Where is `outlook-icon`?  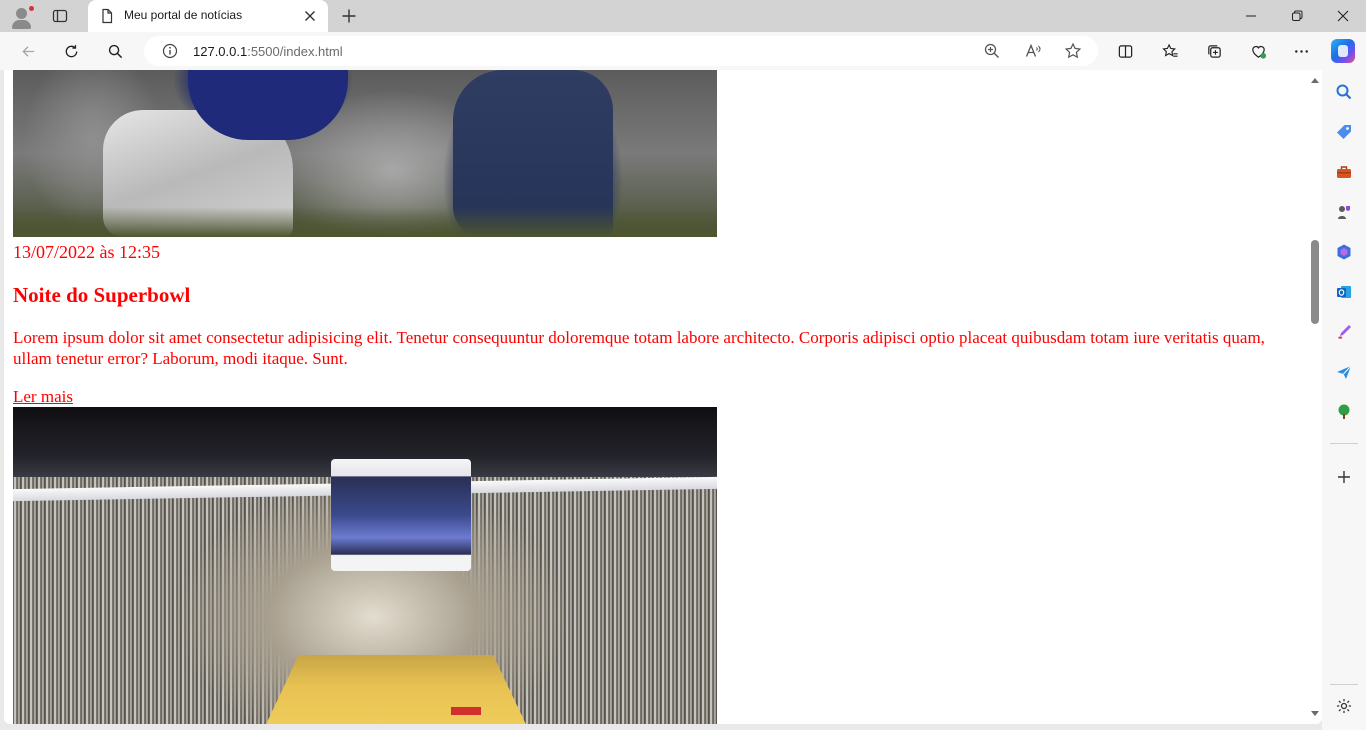 outlook-icon is located at coordinates (1344, 292).